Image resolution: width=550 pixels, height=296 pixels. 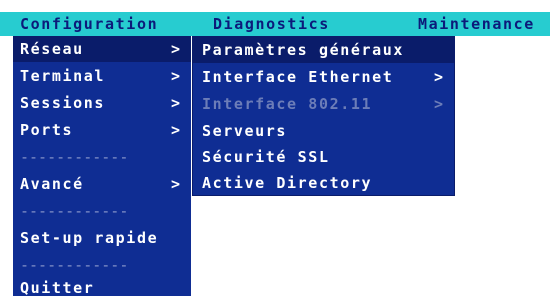 I want to click on submenu-item-securite-ssl: Sécurité SSL, so click(x=323, y=157).